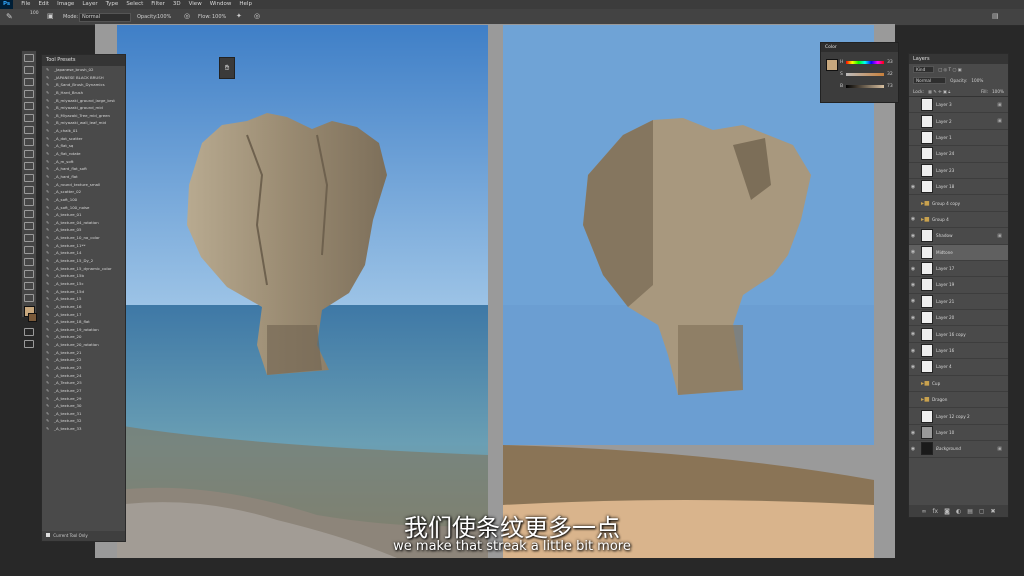  What do you see at coordinates (958, 449) in the screenshot?
I see `layer-row: ◉ Background ▣` at bounding box center [958, 449].